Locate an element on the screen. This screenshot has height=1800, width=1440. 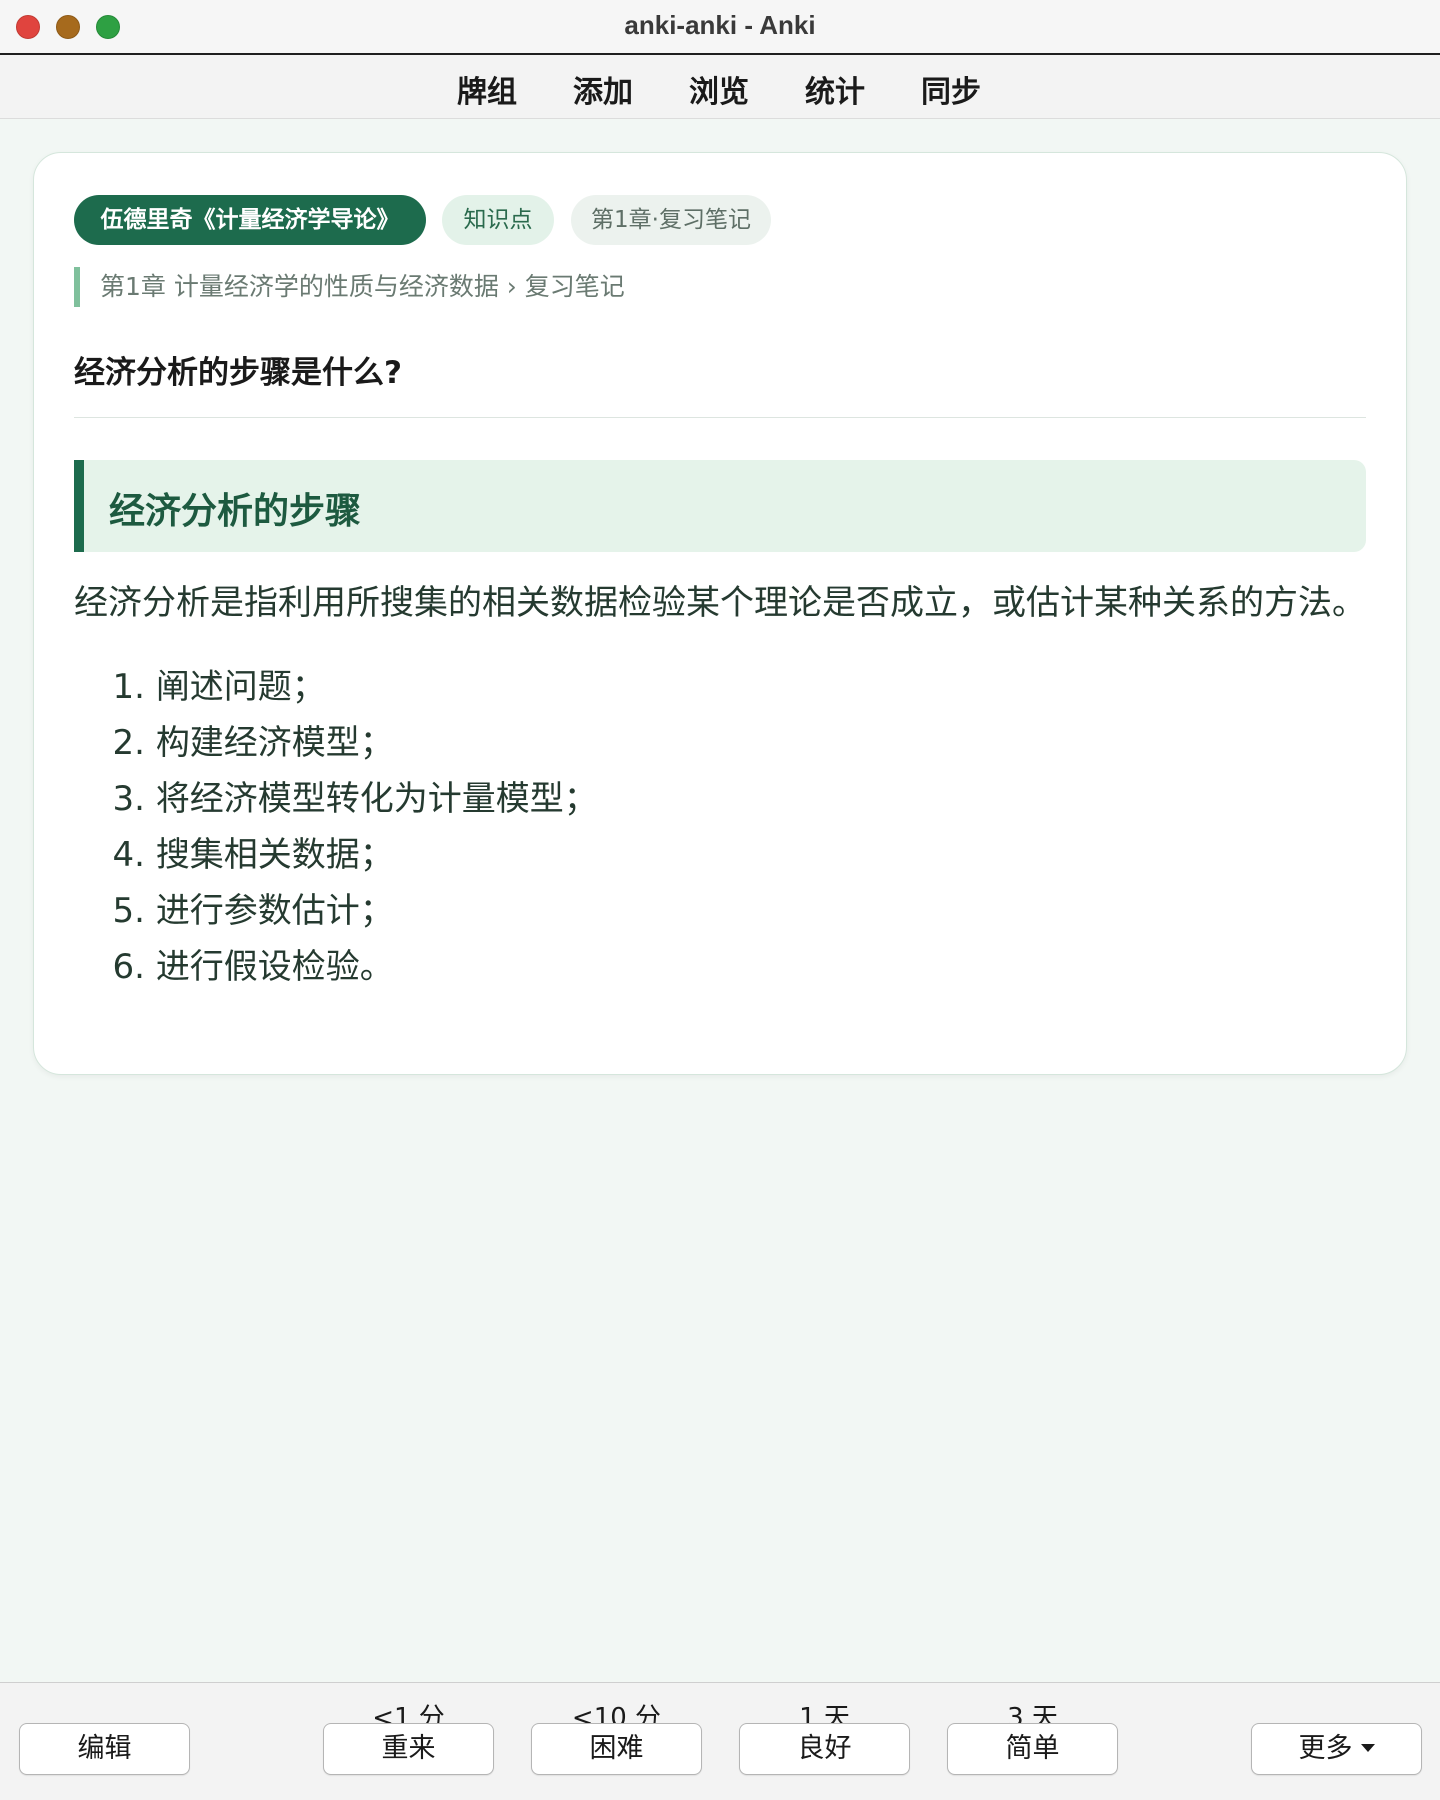
step-number: 4. is located at coordinates (128, 855).